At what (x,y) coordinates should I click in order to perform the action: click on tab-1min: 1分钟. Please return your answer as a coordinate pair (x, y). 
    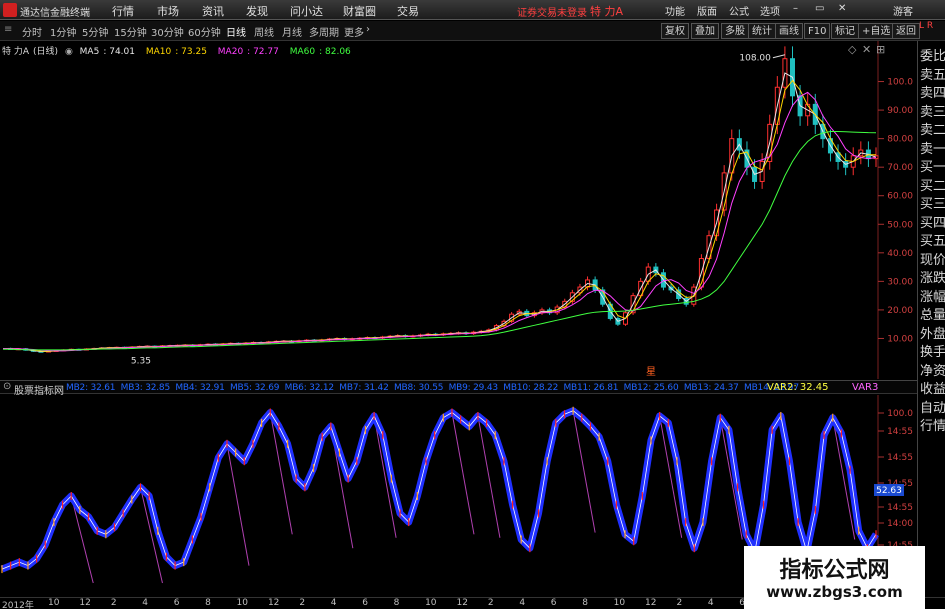
    Looking at the image, I should click on (63, 31).